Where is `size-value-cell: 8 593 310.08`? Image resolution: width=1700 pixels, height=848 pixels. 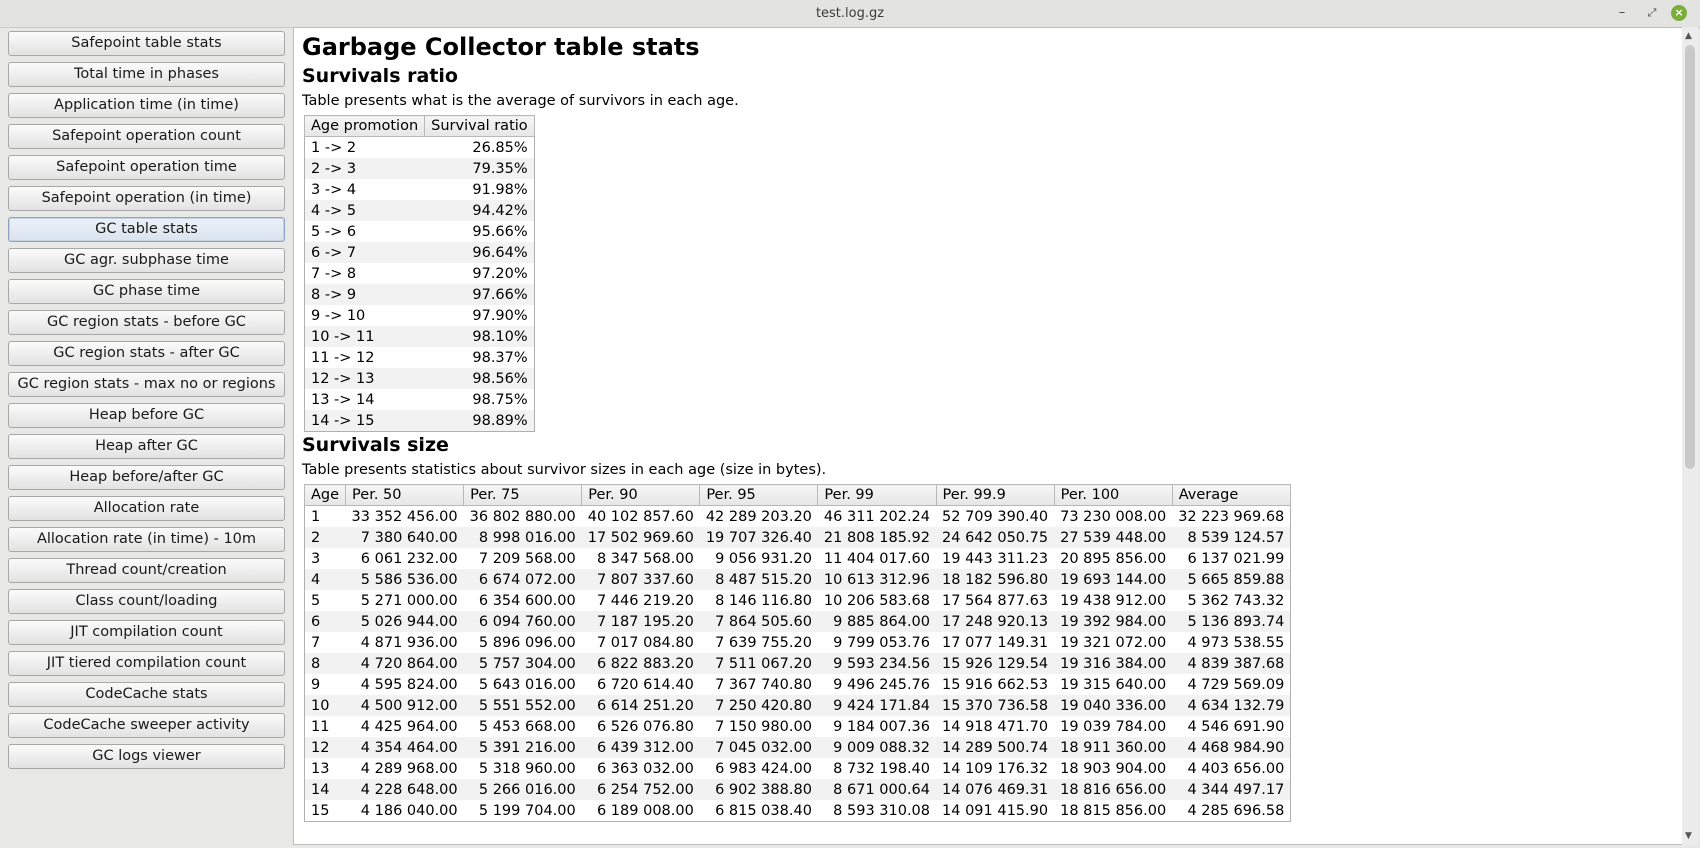 size-value-cell: 8 593 310.08 is located at coordinates (882, 810).